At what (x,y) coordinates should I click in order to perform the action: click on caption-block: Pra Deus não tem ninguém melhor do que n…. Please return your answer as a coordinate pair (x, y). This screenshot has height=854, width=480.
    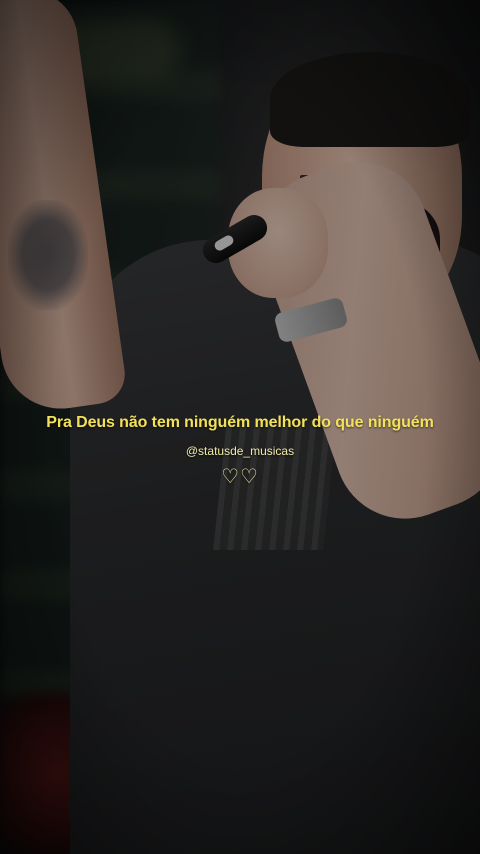
    Looking at the image, I should click on (240, 451).